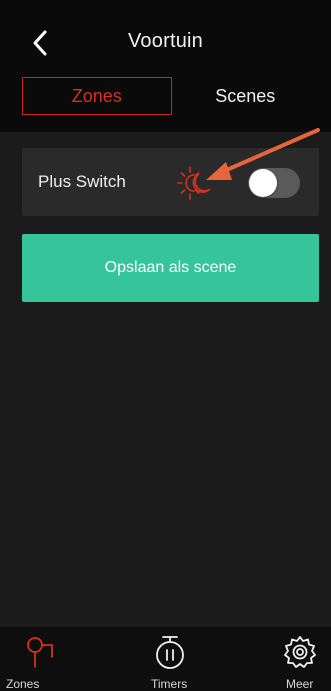 This screenshot has width=331, height=691. What do you see at coordinates (169, 684) in the screenshot?
I see `tabbar-label-timers: Timers` at bounding box center [169, 684].